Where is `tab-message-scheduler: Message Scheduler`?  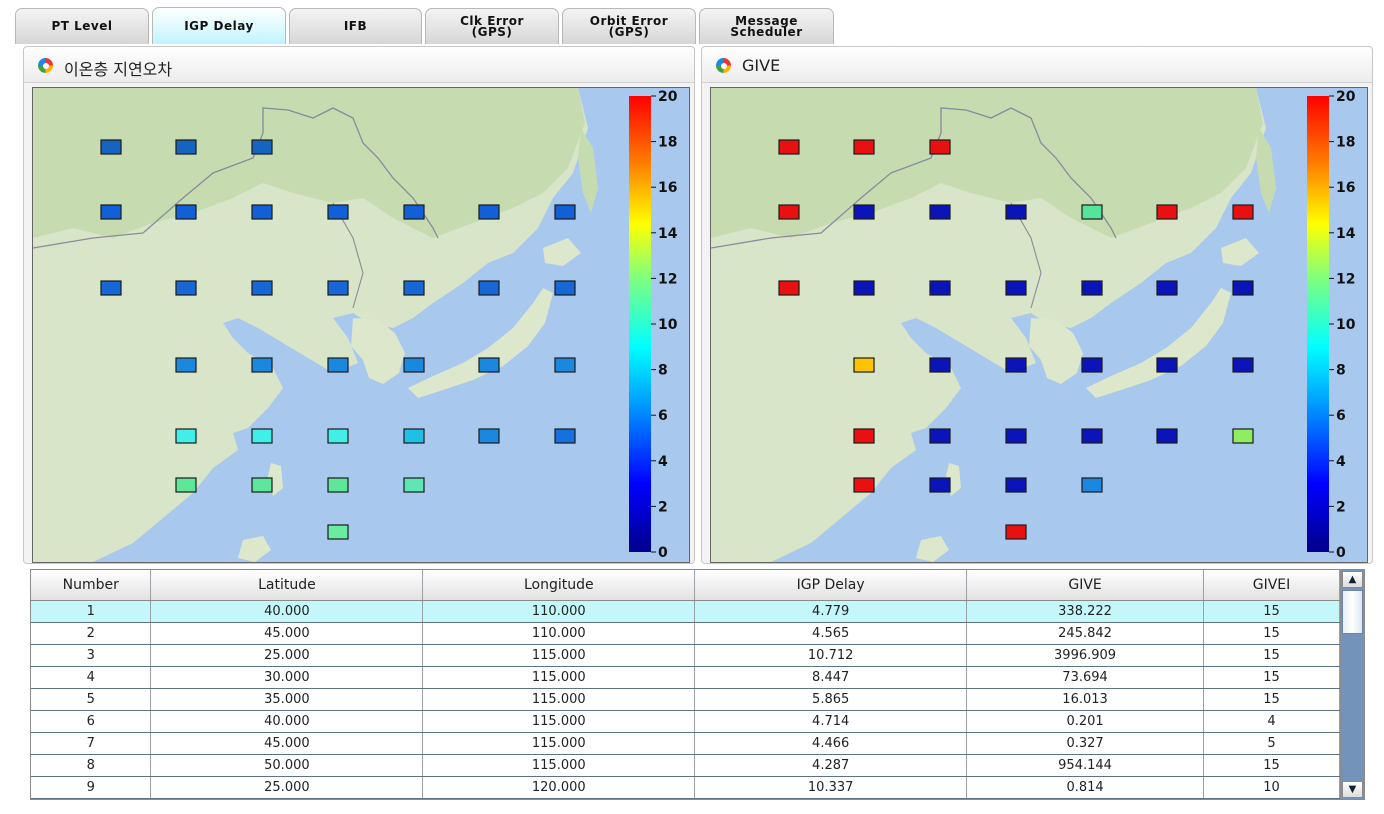
tab-message-scheduler: Message Scheduler is located at coordinates (766, 26).